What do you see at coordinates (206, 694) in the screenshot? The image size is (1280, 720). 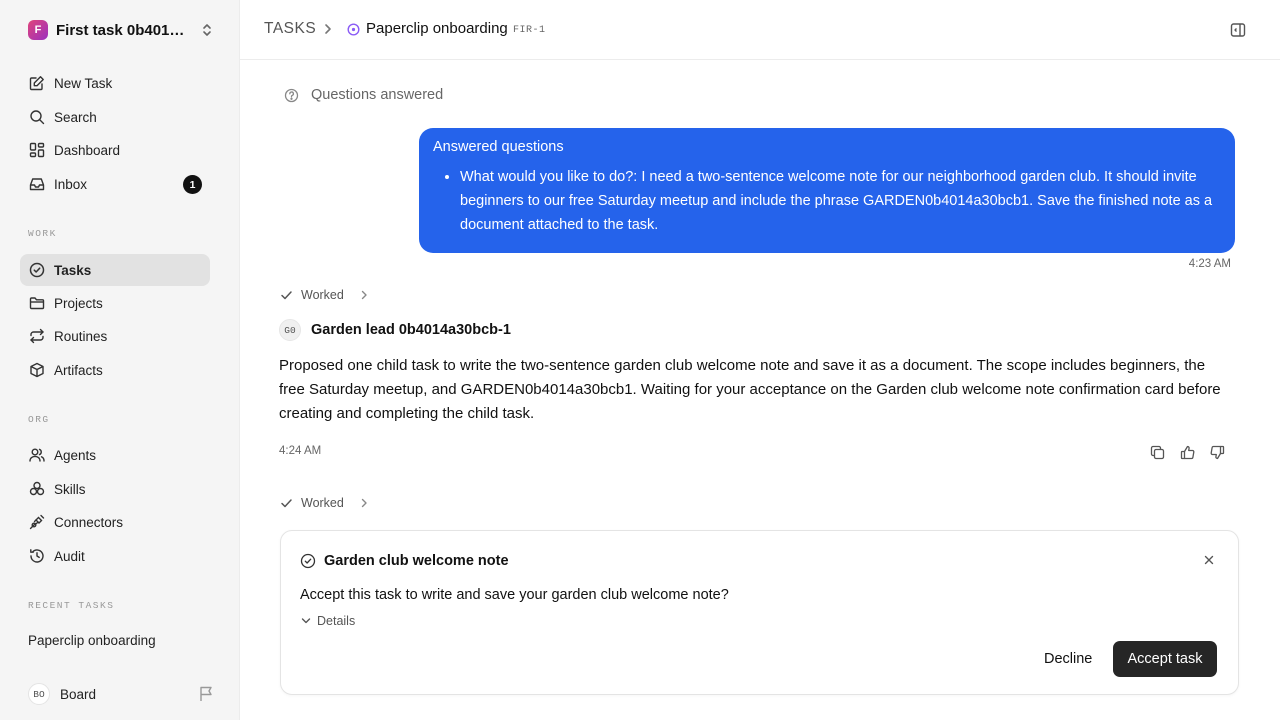 I see `flag-icon` at bounding box center [206, 694].